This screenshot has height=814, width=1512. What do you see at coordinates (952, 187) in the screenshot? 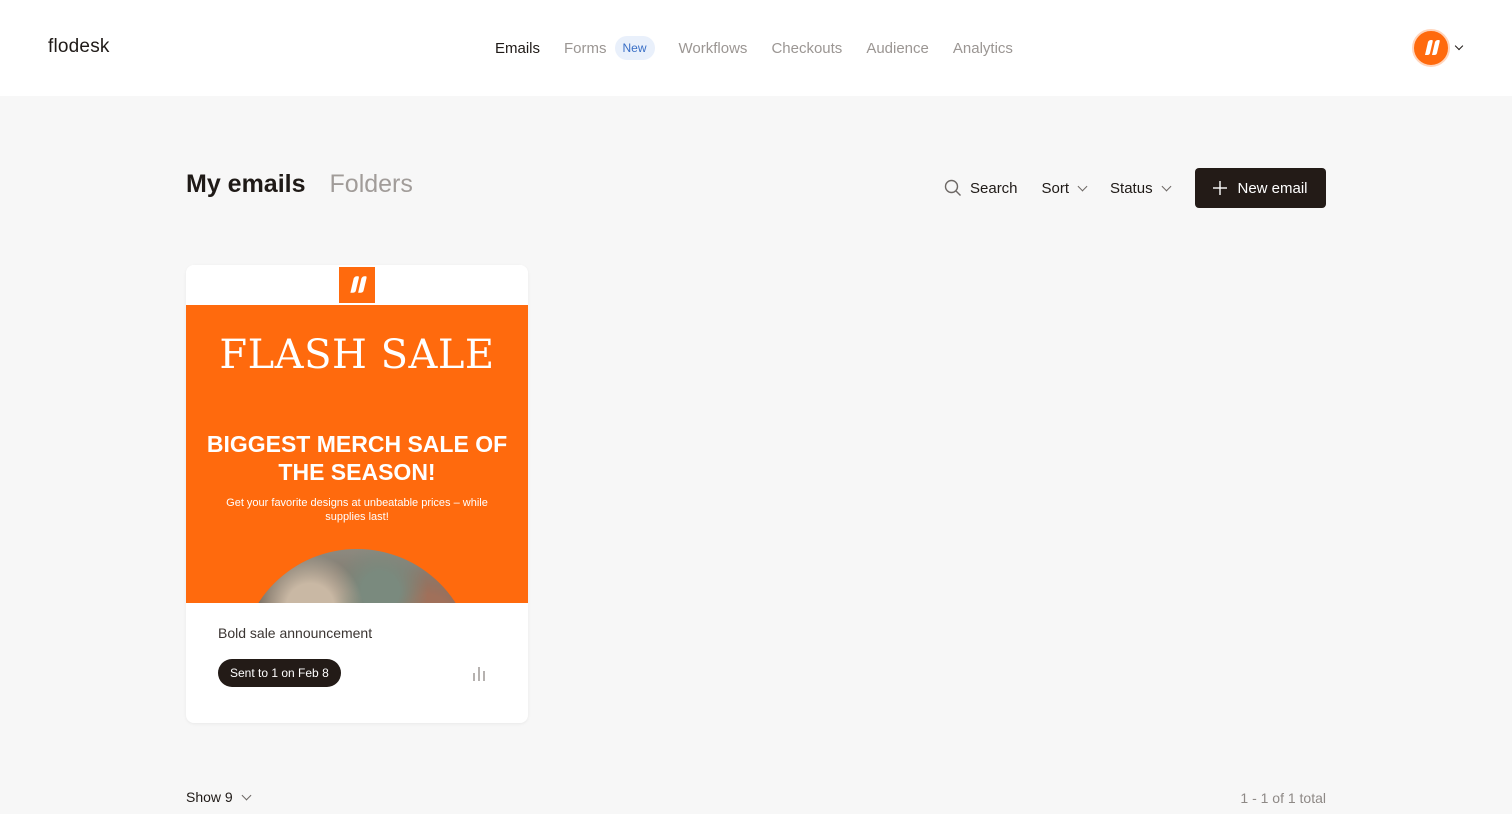
I see `search-icon` at bounding box center [952, 187].